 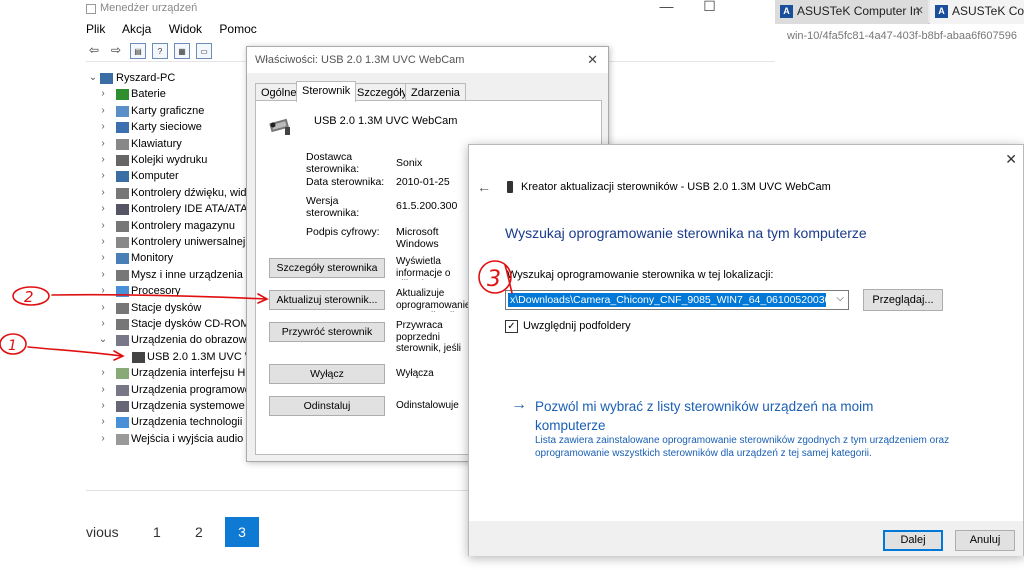 I want to click on tree-category: › Komputer, so click(x=171, y=176).